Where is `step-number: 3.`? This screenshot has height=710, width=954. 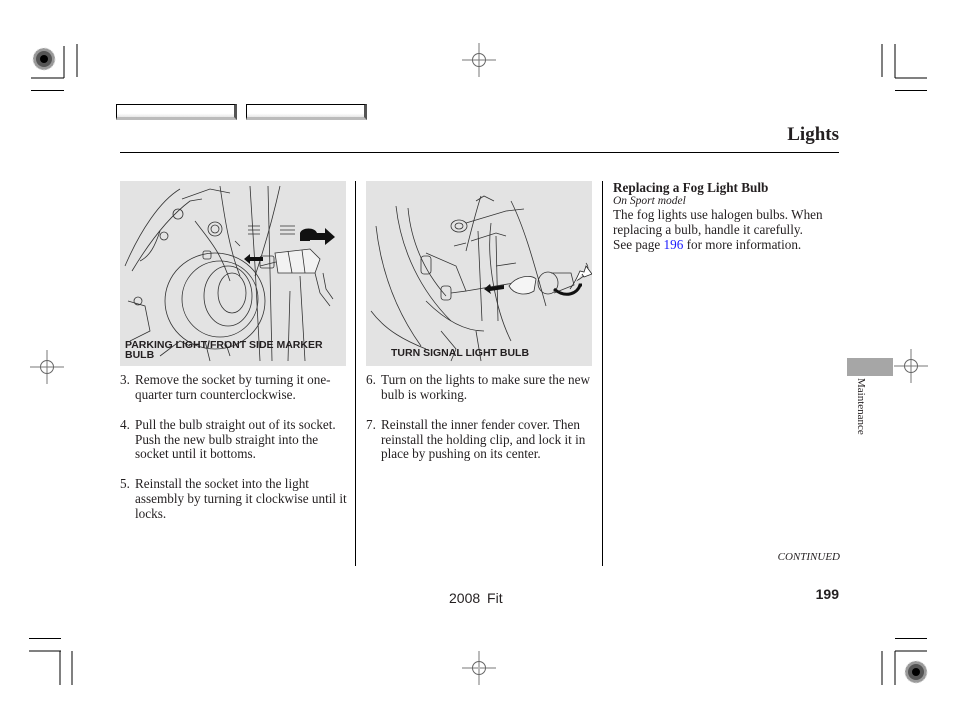 step-number: 3. is located at coordinates (125, 379).